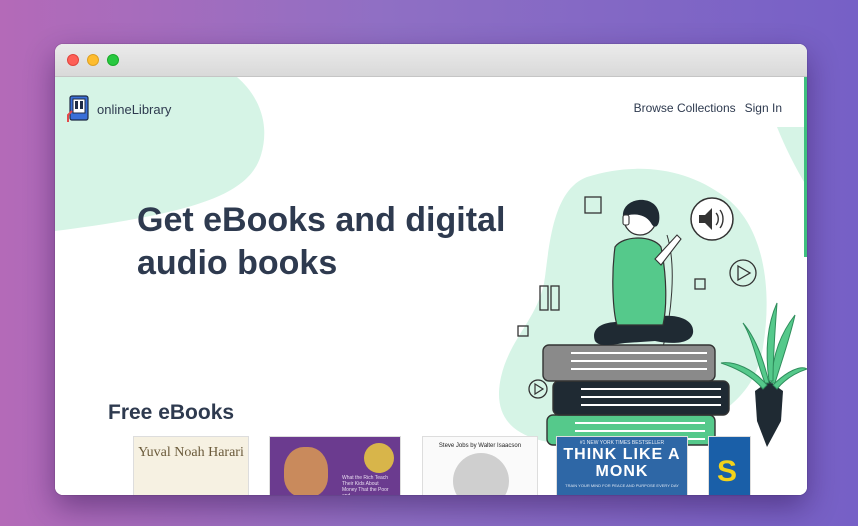  What do you see at coordinates (321, 241) in the screenshot?
I see `hero-title: Get eBooks and digital audio books` at bounding box center [321, 241].